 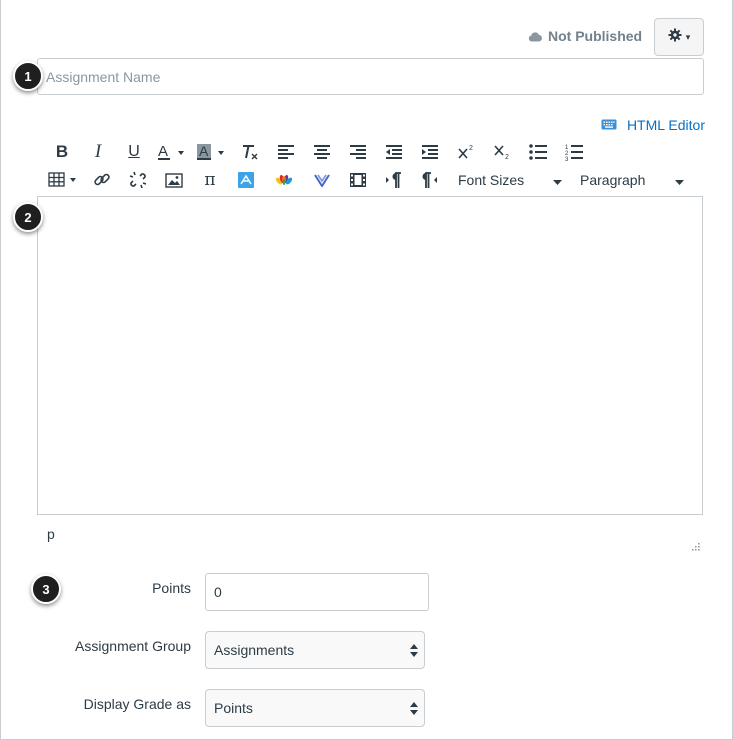 I want to click on underline-button: U, so click(x=134, y=152).